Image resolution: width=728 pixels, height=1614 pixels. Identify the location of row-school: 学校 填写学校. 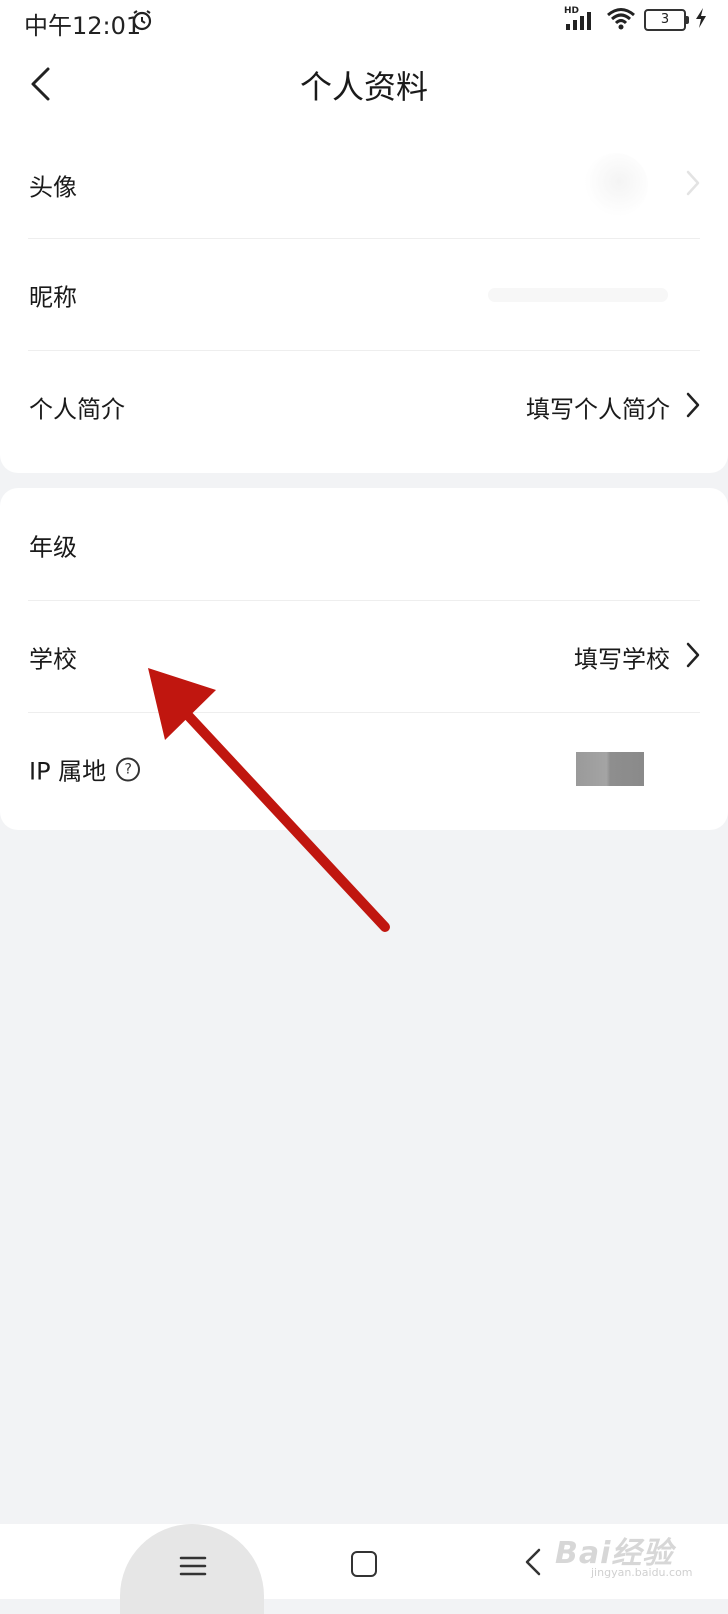
(364, 657).